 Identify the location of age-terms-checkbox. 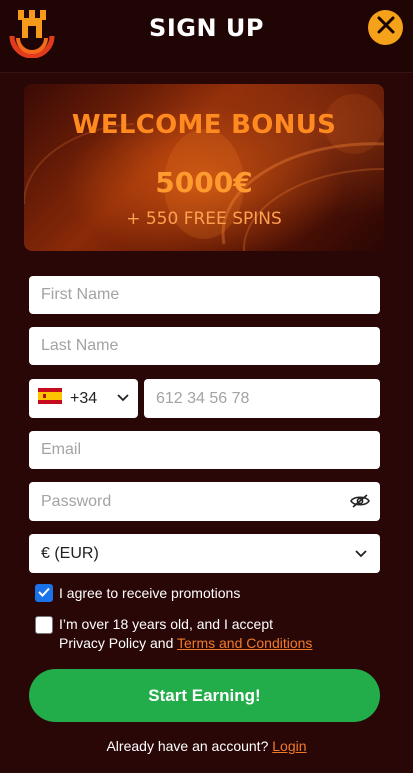
(44, 625).